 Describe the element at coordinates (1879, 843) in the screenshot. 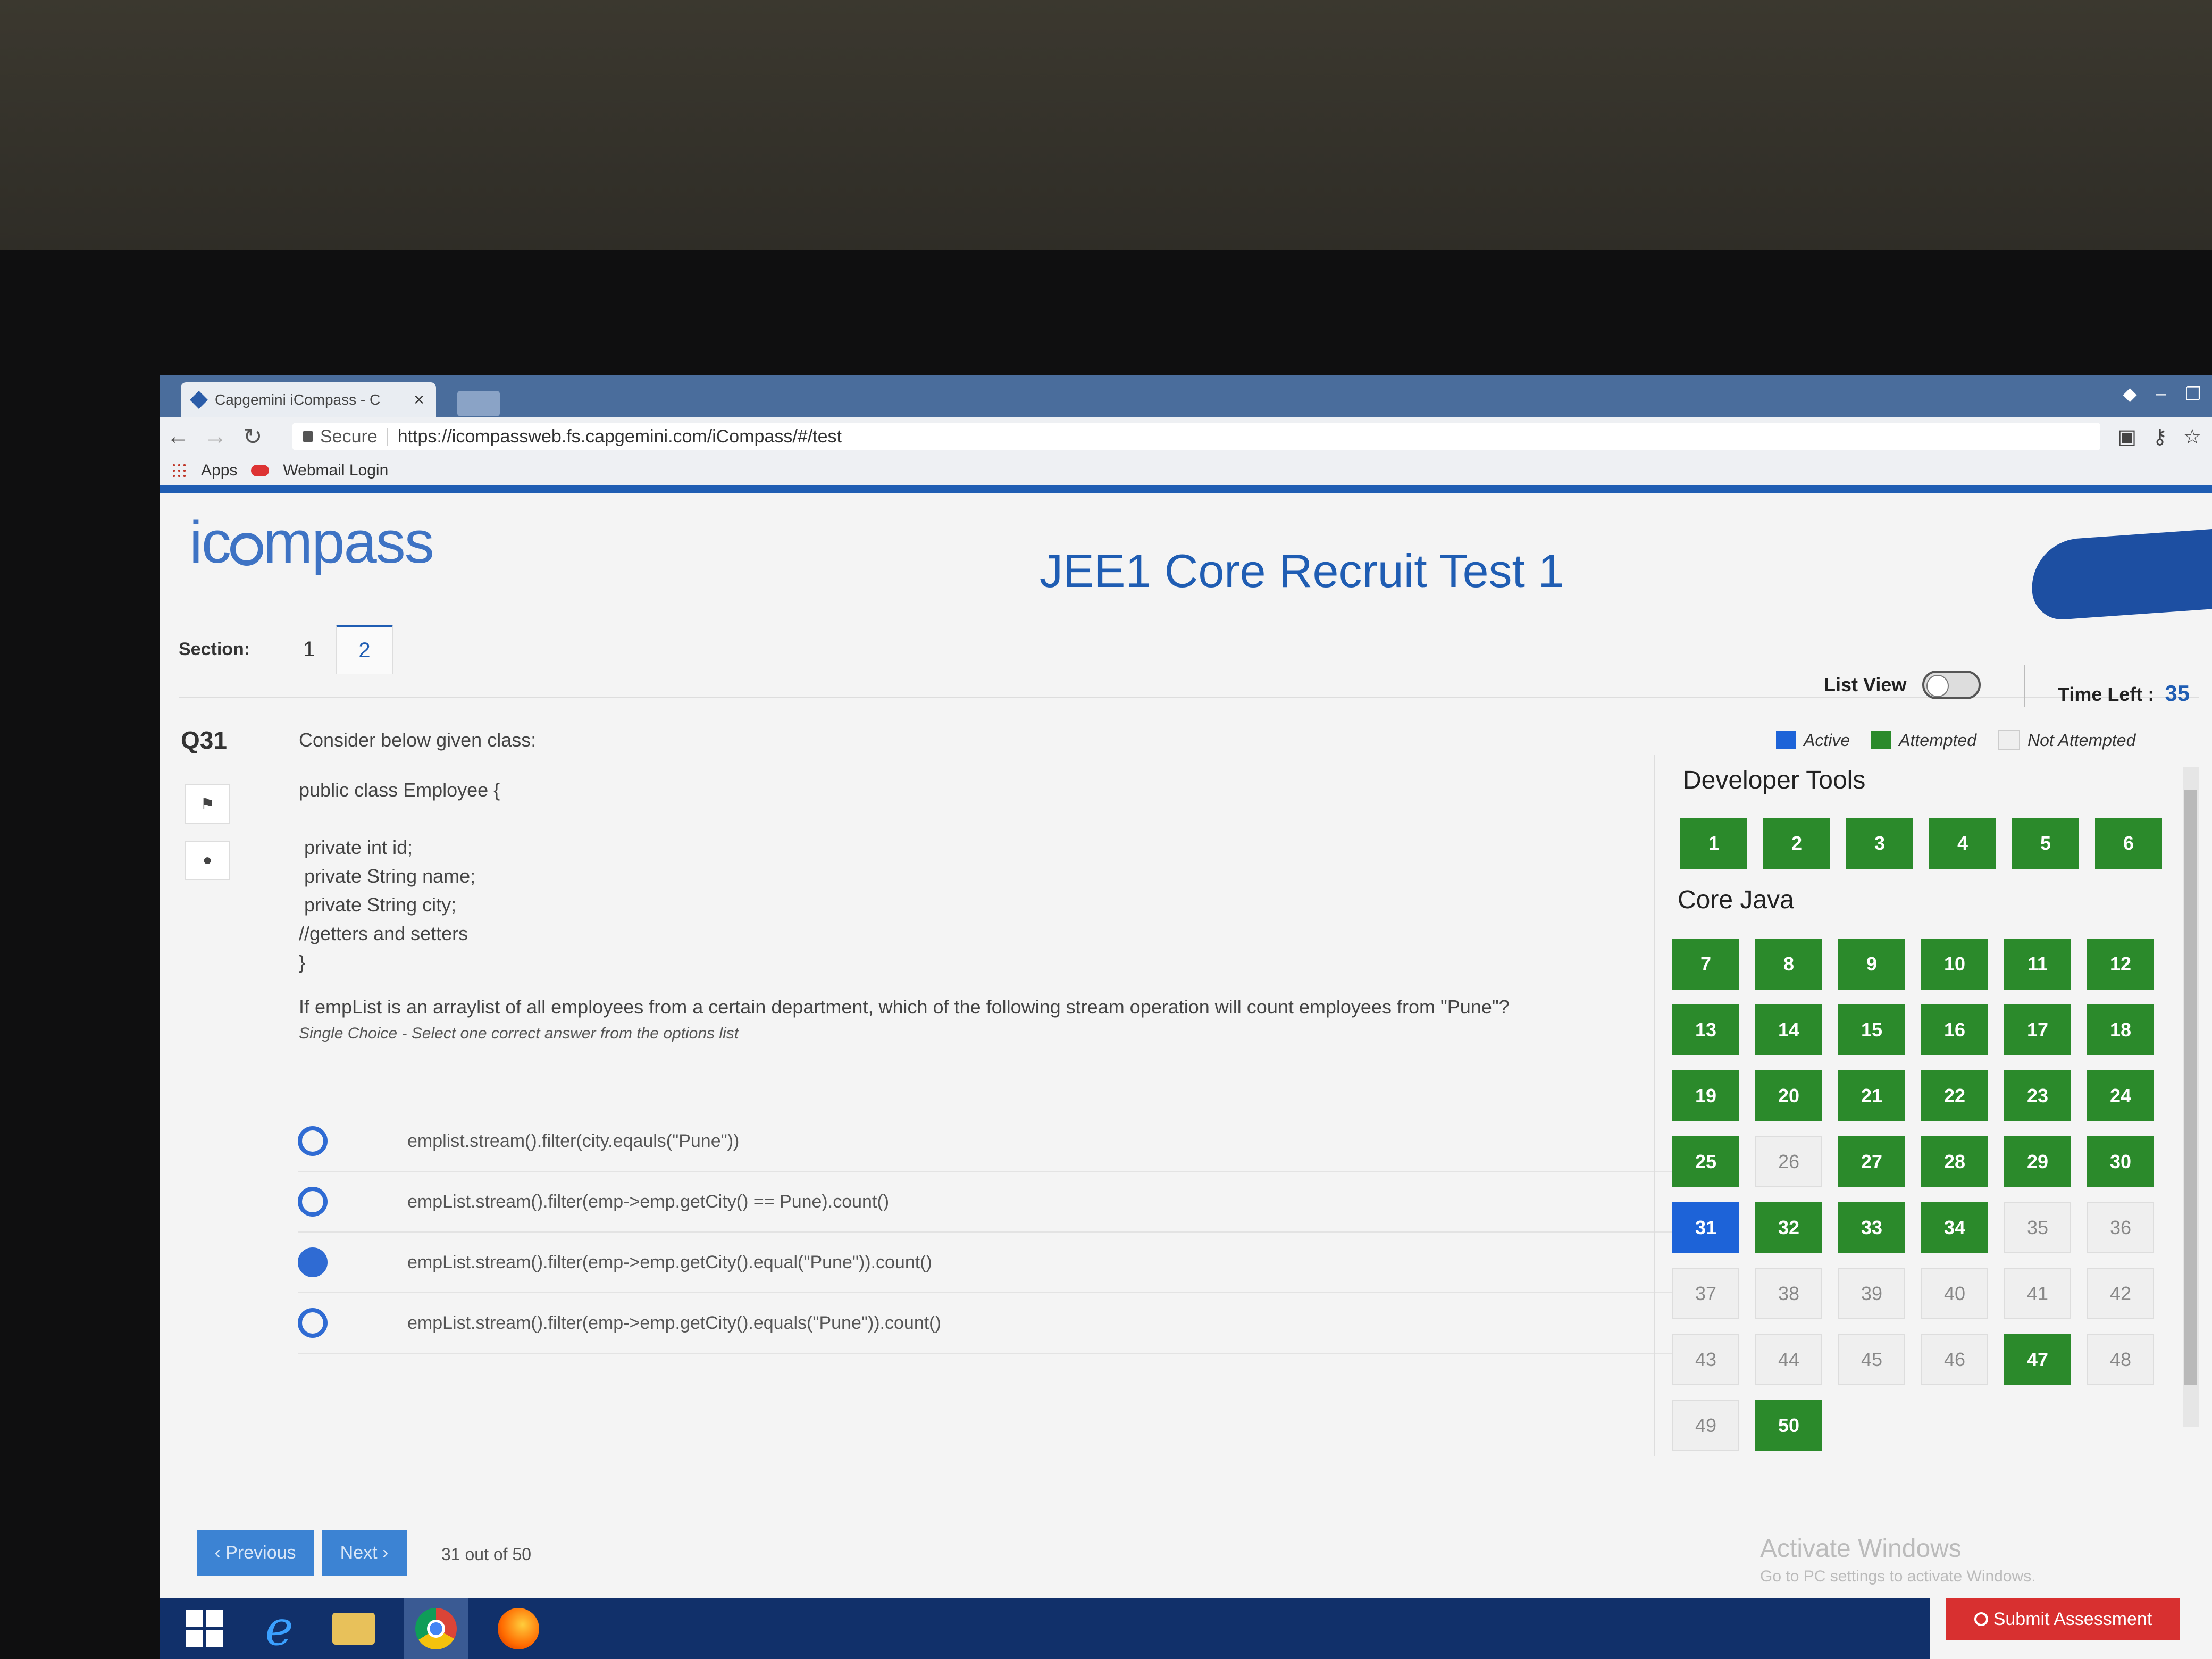

I see `question-button-3: 3` at that location.